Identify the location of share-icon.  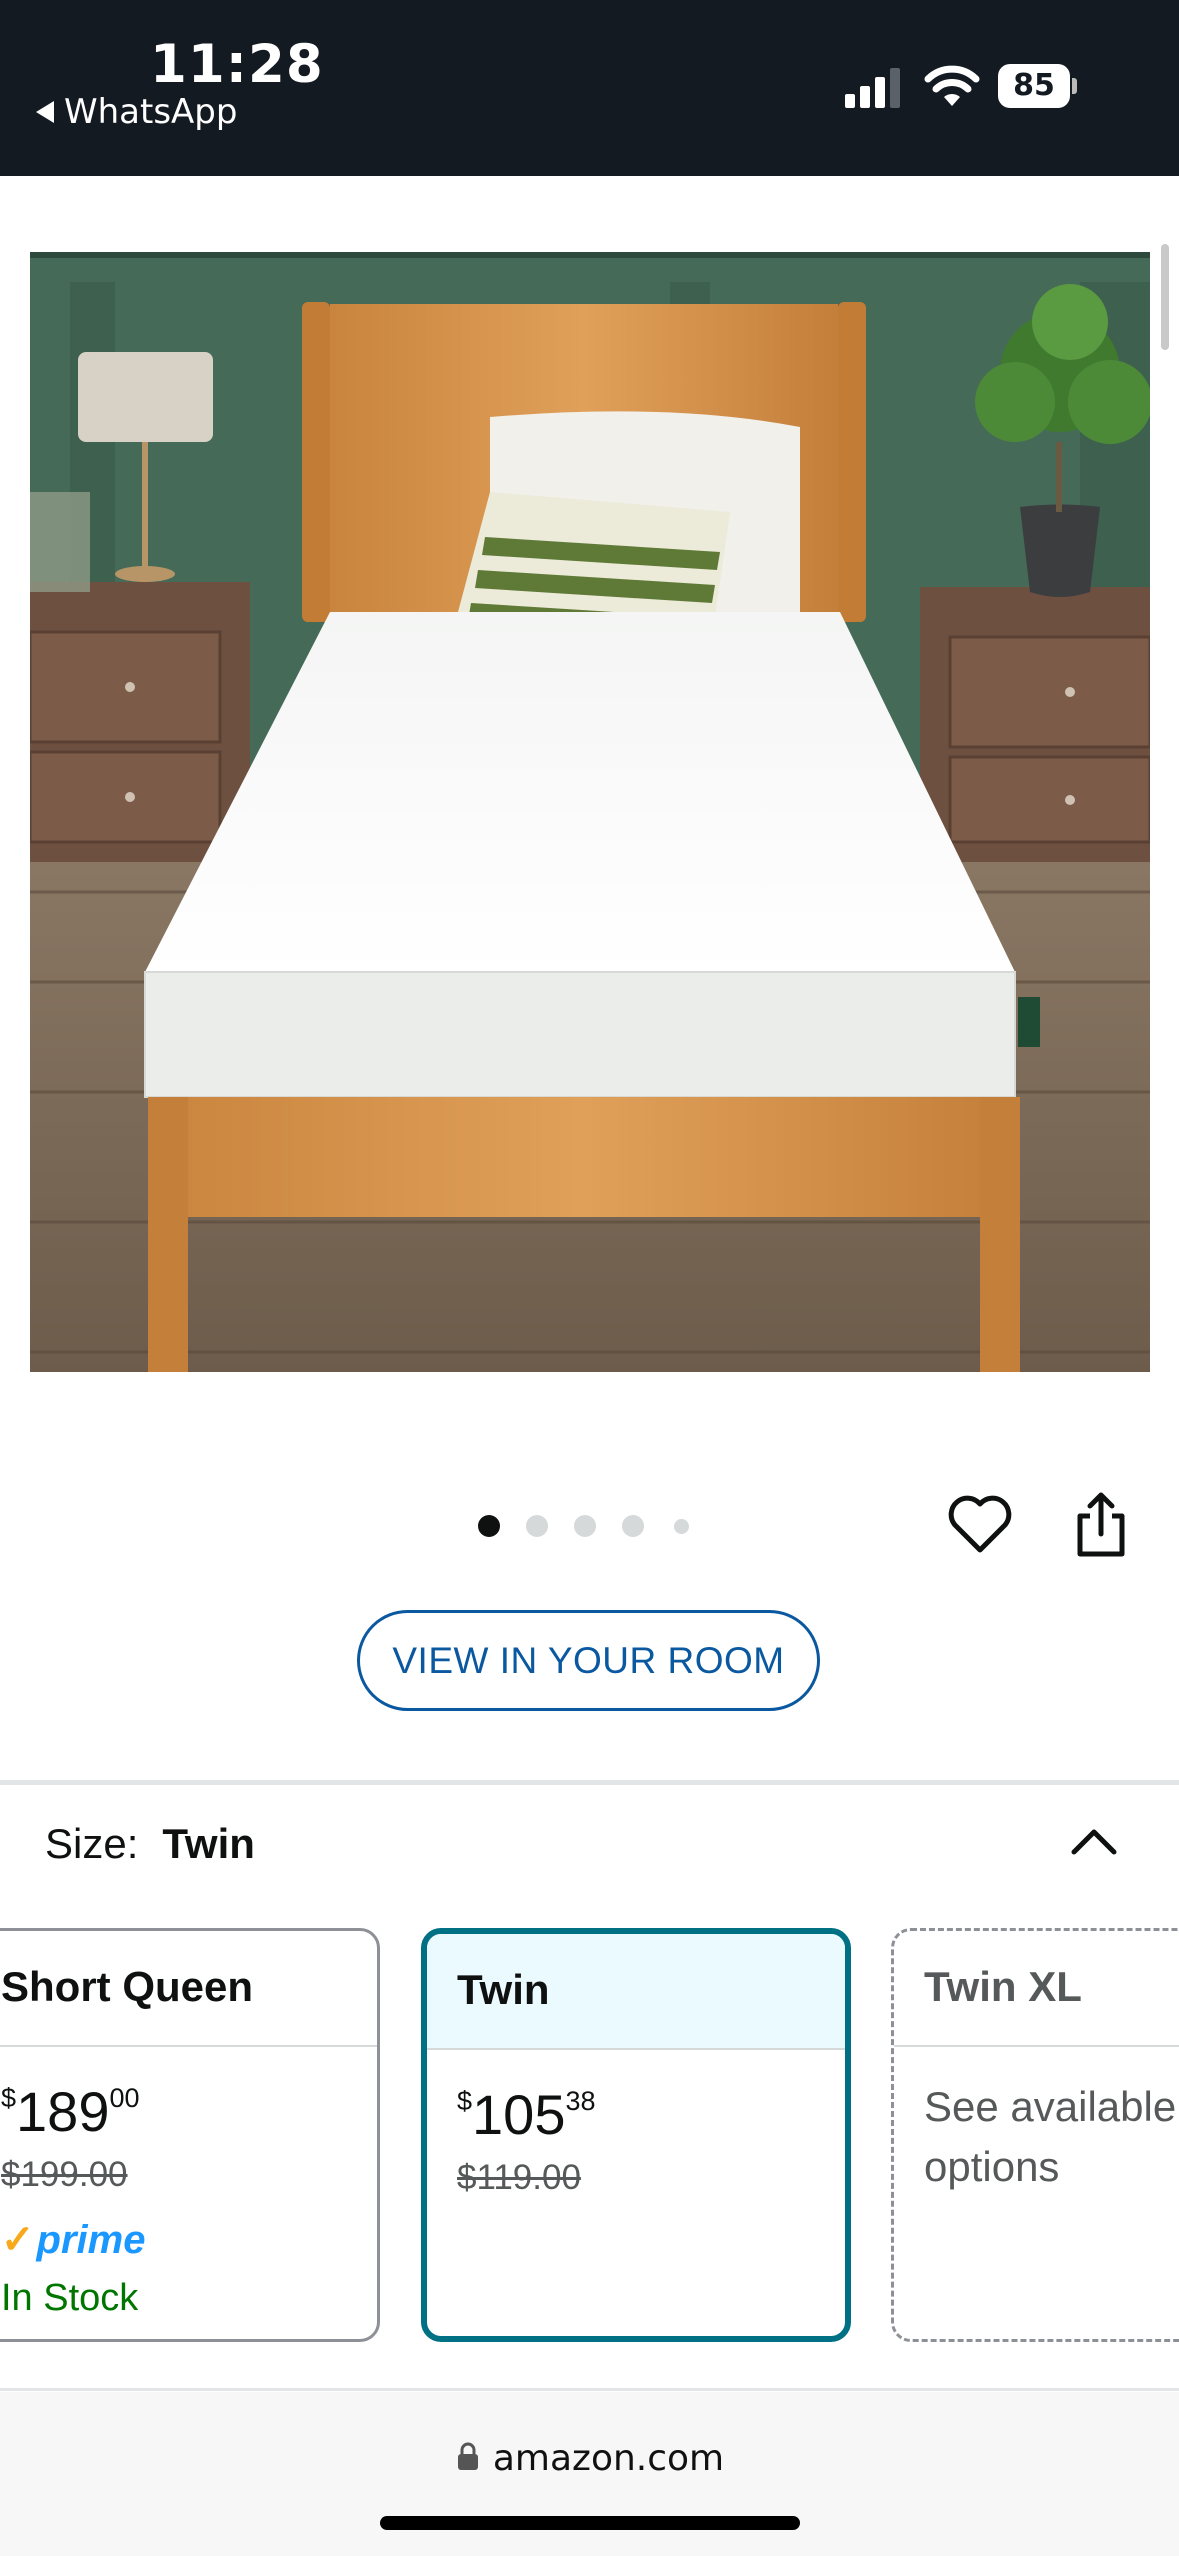
(1101, 1525).